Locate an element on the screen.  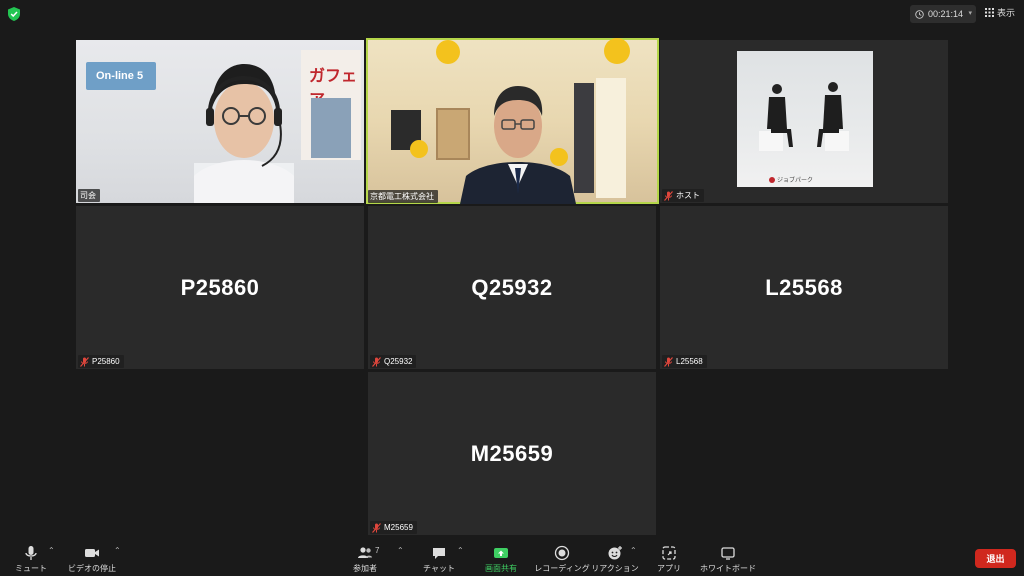
video-tile-participant: P25860 P25860 is located at coordinates (220, 287).